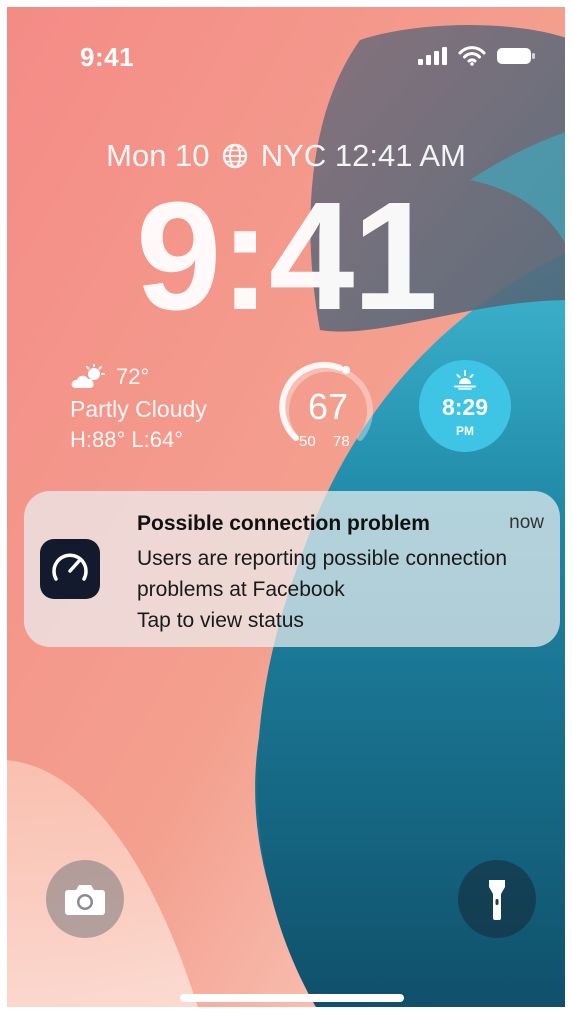 This screenshot has width=572, height=1014. Describe the element at coordinates (235, 156) in the screenshot. I see `globe-icon` at that location.